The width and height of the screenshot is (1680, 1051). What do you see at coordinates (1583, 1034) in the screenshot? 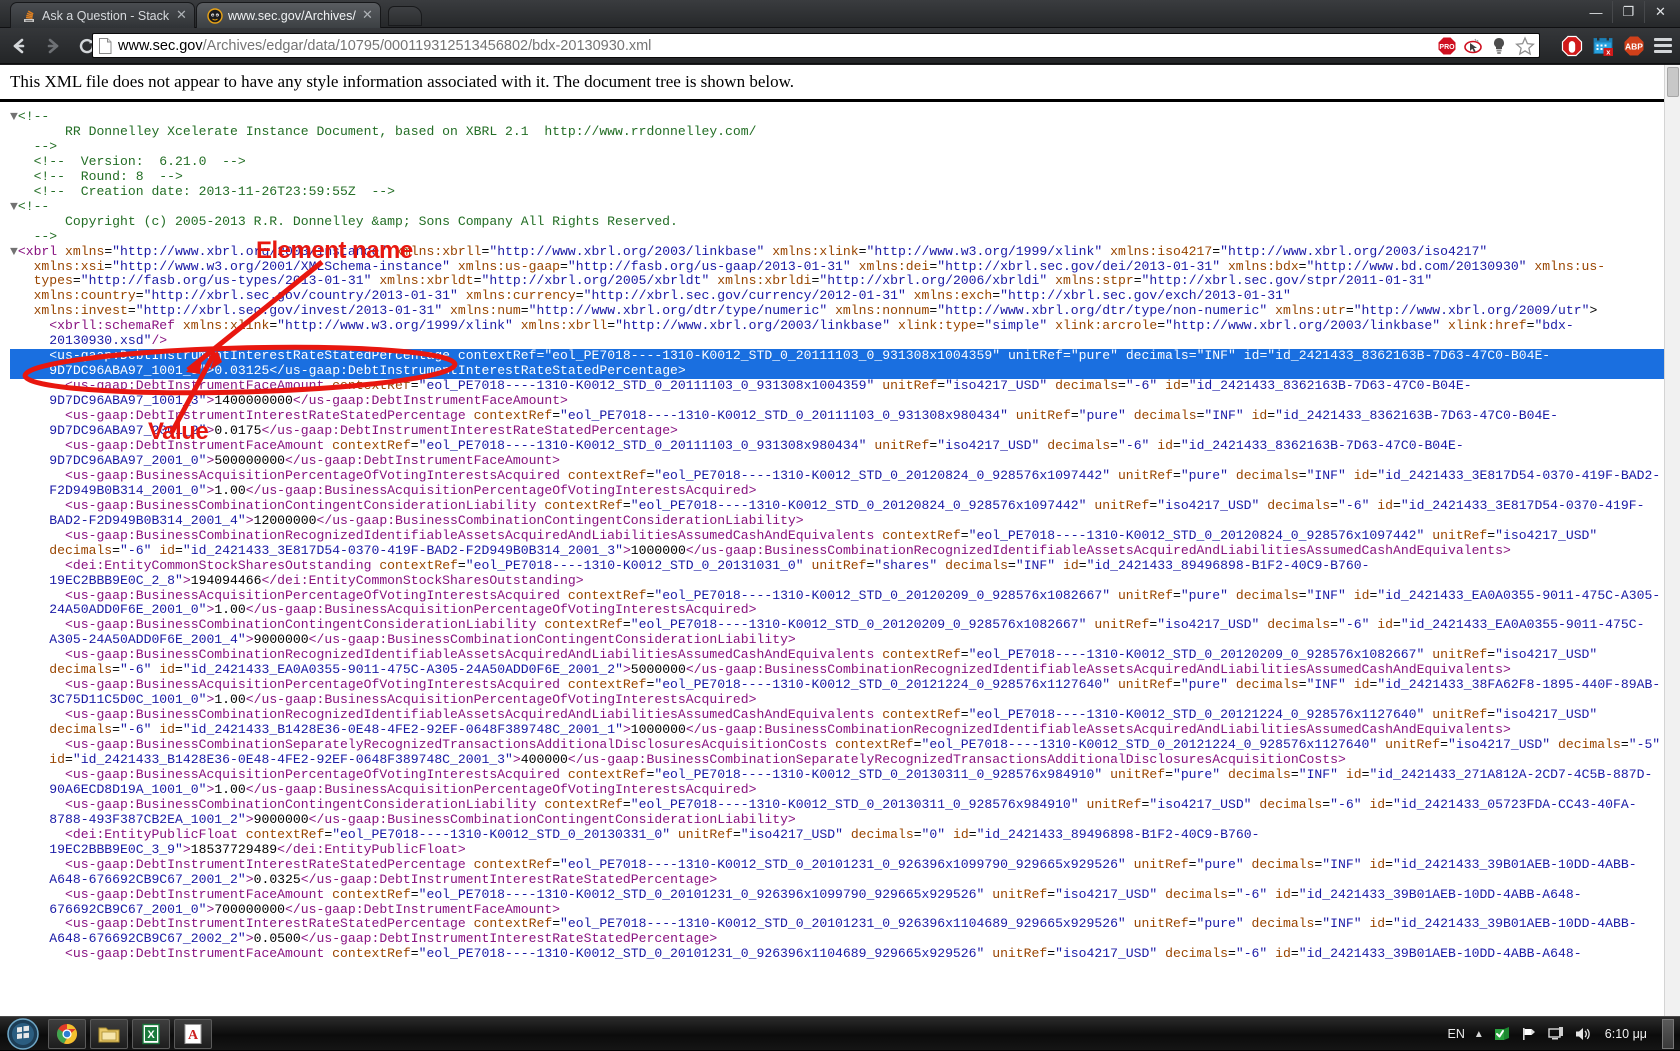
I see `volume-icon` at bounding box center [1583, 1034].